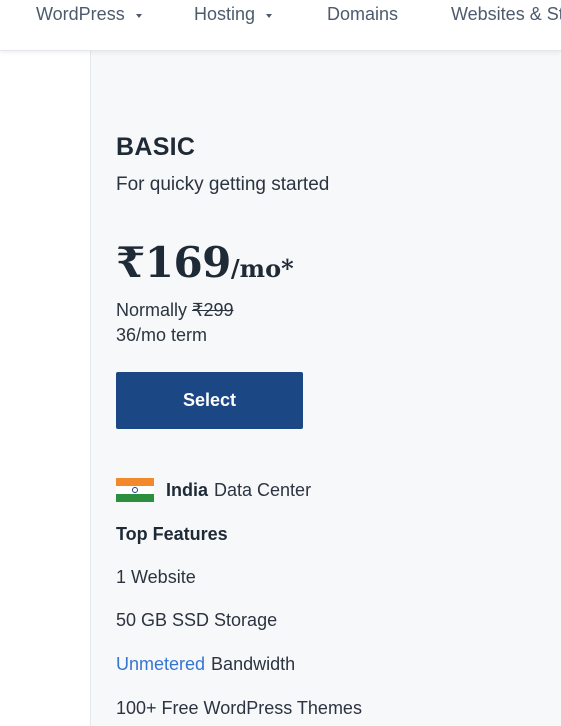  Describe the element at coordinates (80, 14) in the screenshot. I see `nav-item-label: WordPress` at that location.